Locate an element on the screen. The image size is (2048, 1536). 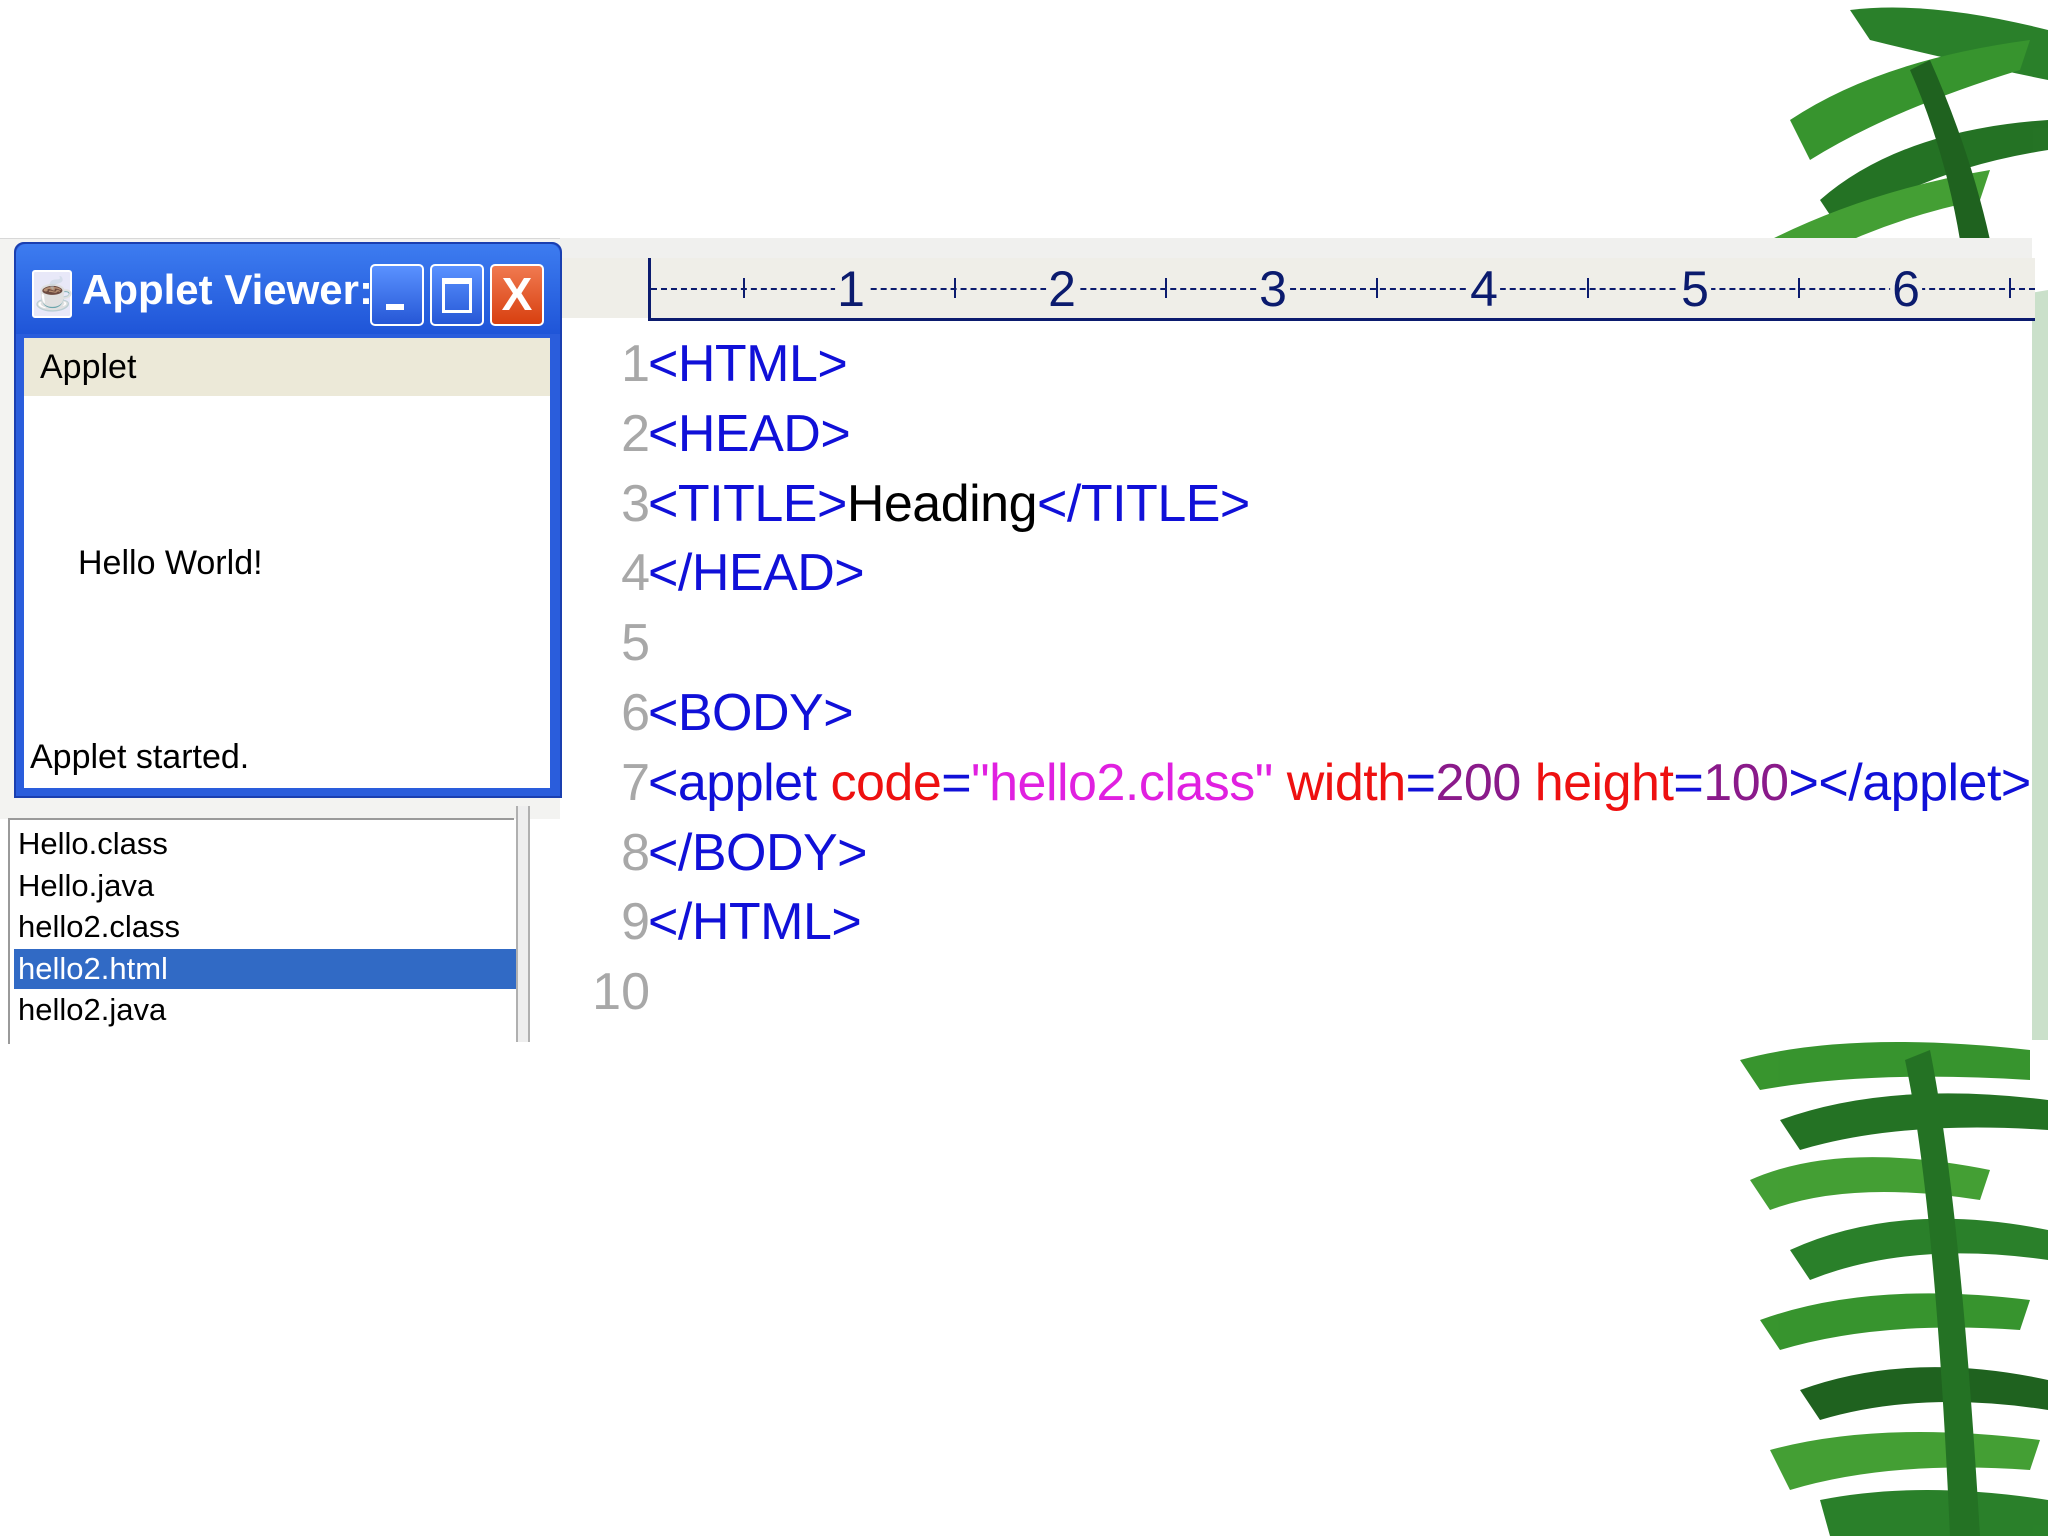
code-line: 9 </HTML> is located at coordinates (1296, 923).